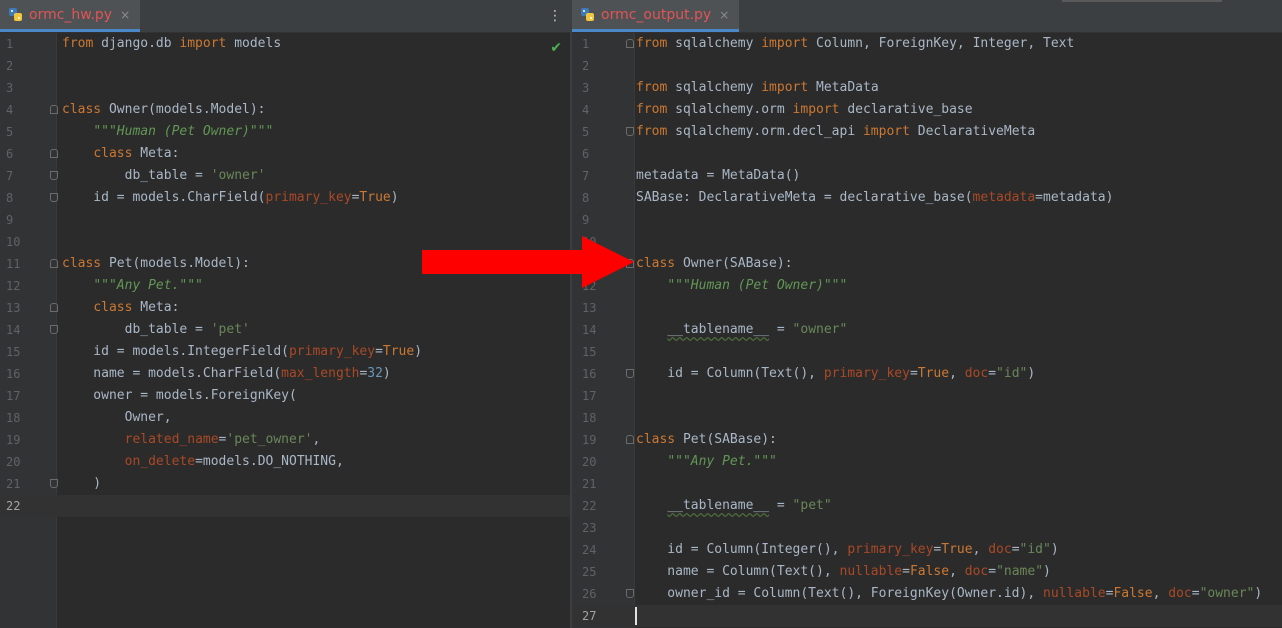 Image resolution: width=1282 pixels, height=628 pixels. I want to click on code-token: True, so click(398, 351).